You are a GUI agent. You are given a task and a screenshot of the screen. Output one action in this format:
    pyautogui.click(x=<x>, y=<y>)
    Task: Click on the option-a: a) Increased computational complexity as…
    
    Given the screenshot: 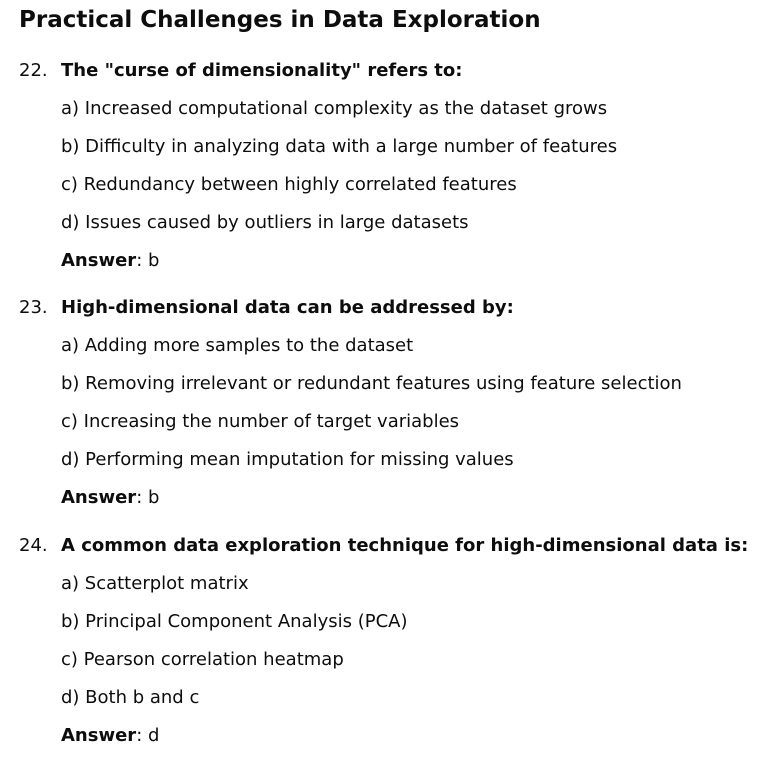 What is the action you would take?
    pyautogui.click(x=334, y=108)
    